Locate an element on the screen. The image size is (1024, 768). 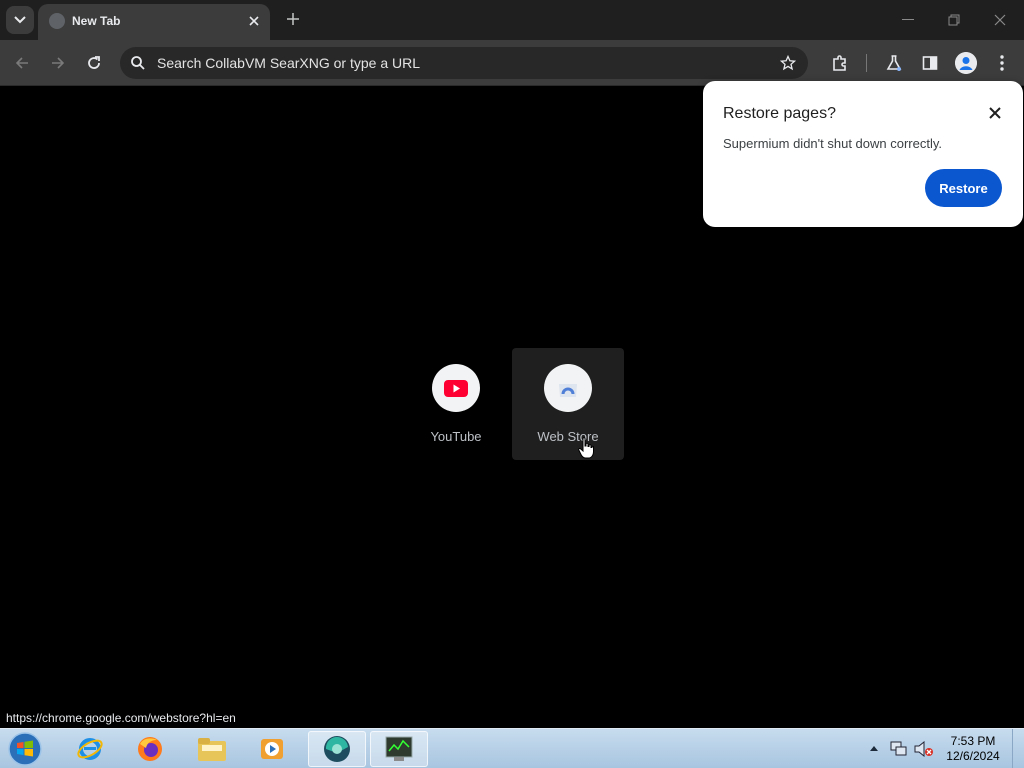
start-button is located at coordinates (25, 749).